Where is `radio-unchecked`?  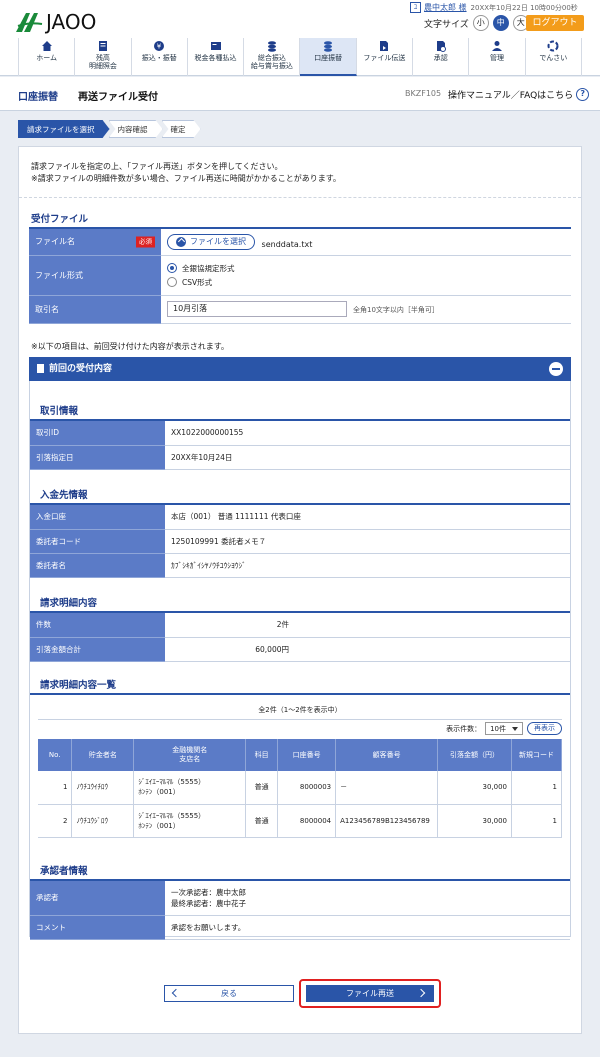
radio-unchecked is located at coordinates (172, 282).